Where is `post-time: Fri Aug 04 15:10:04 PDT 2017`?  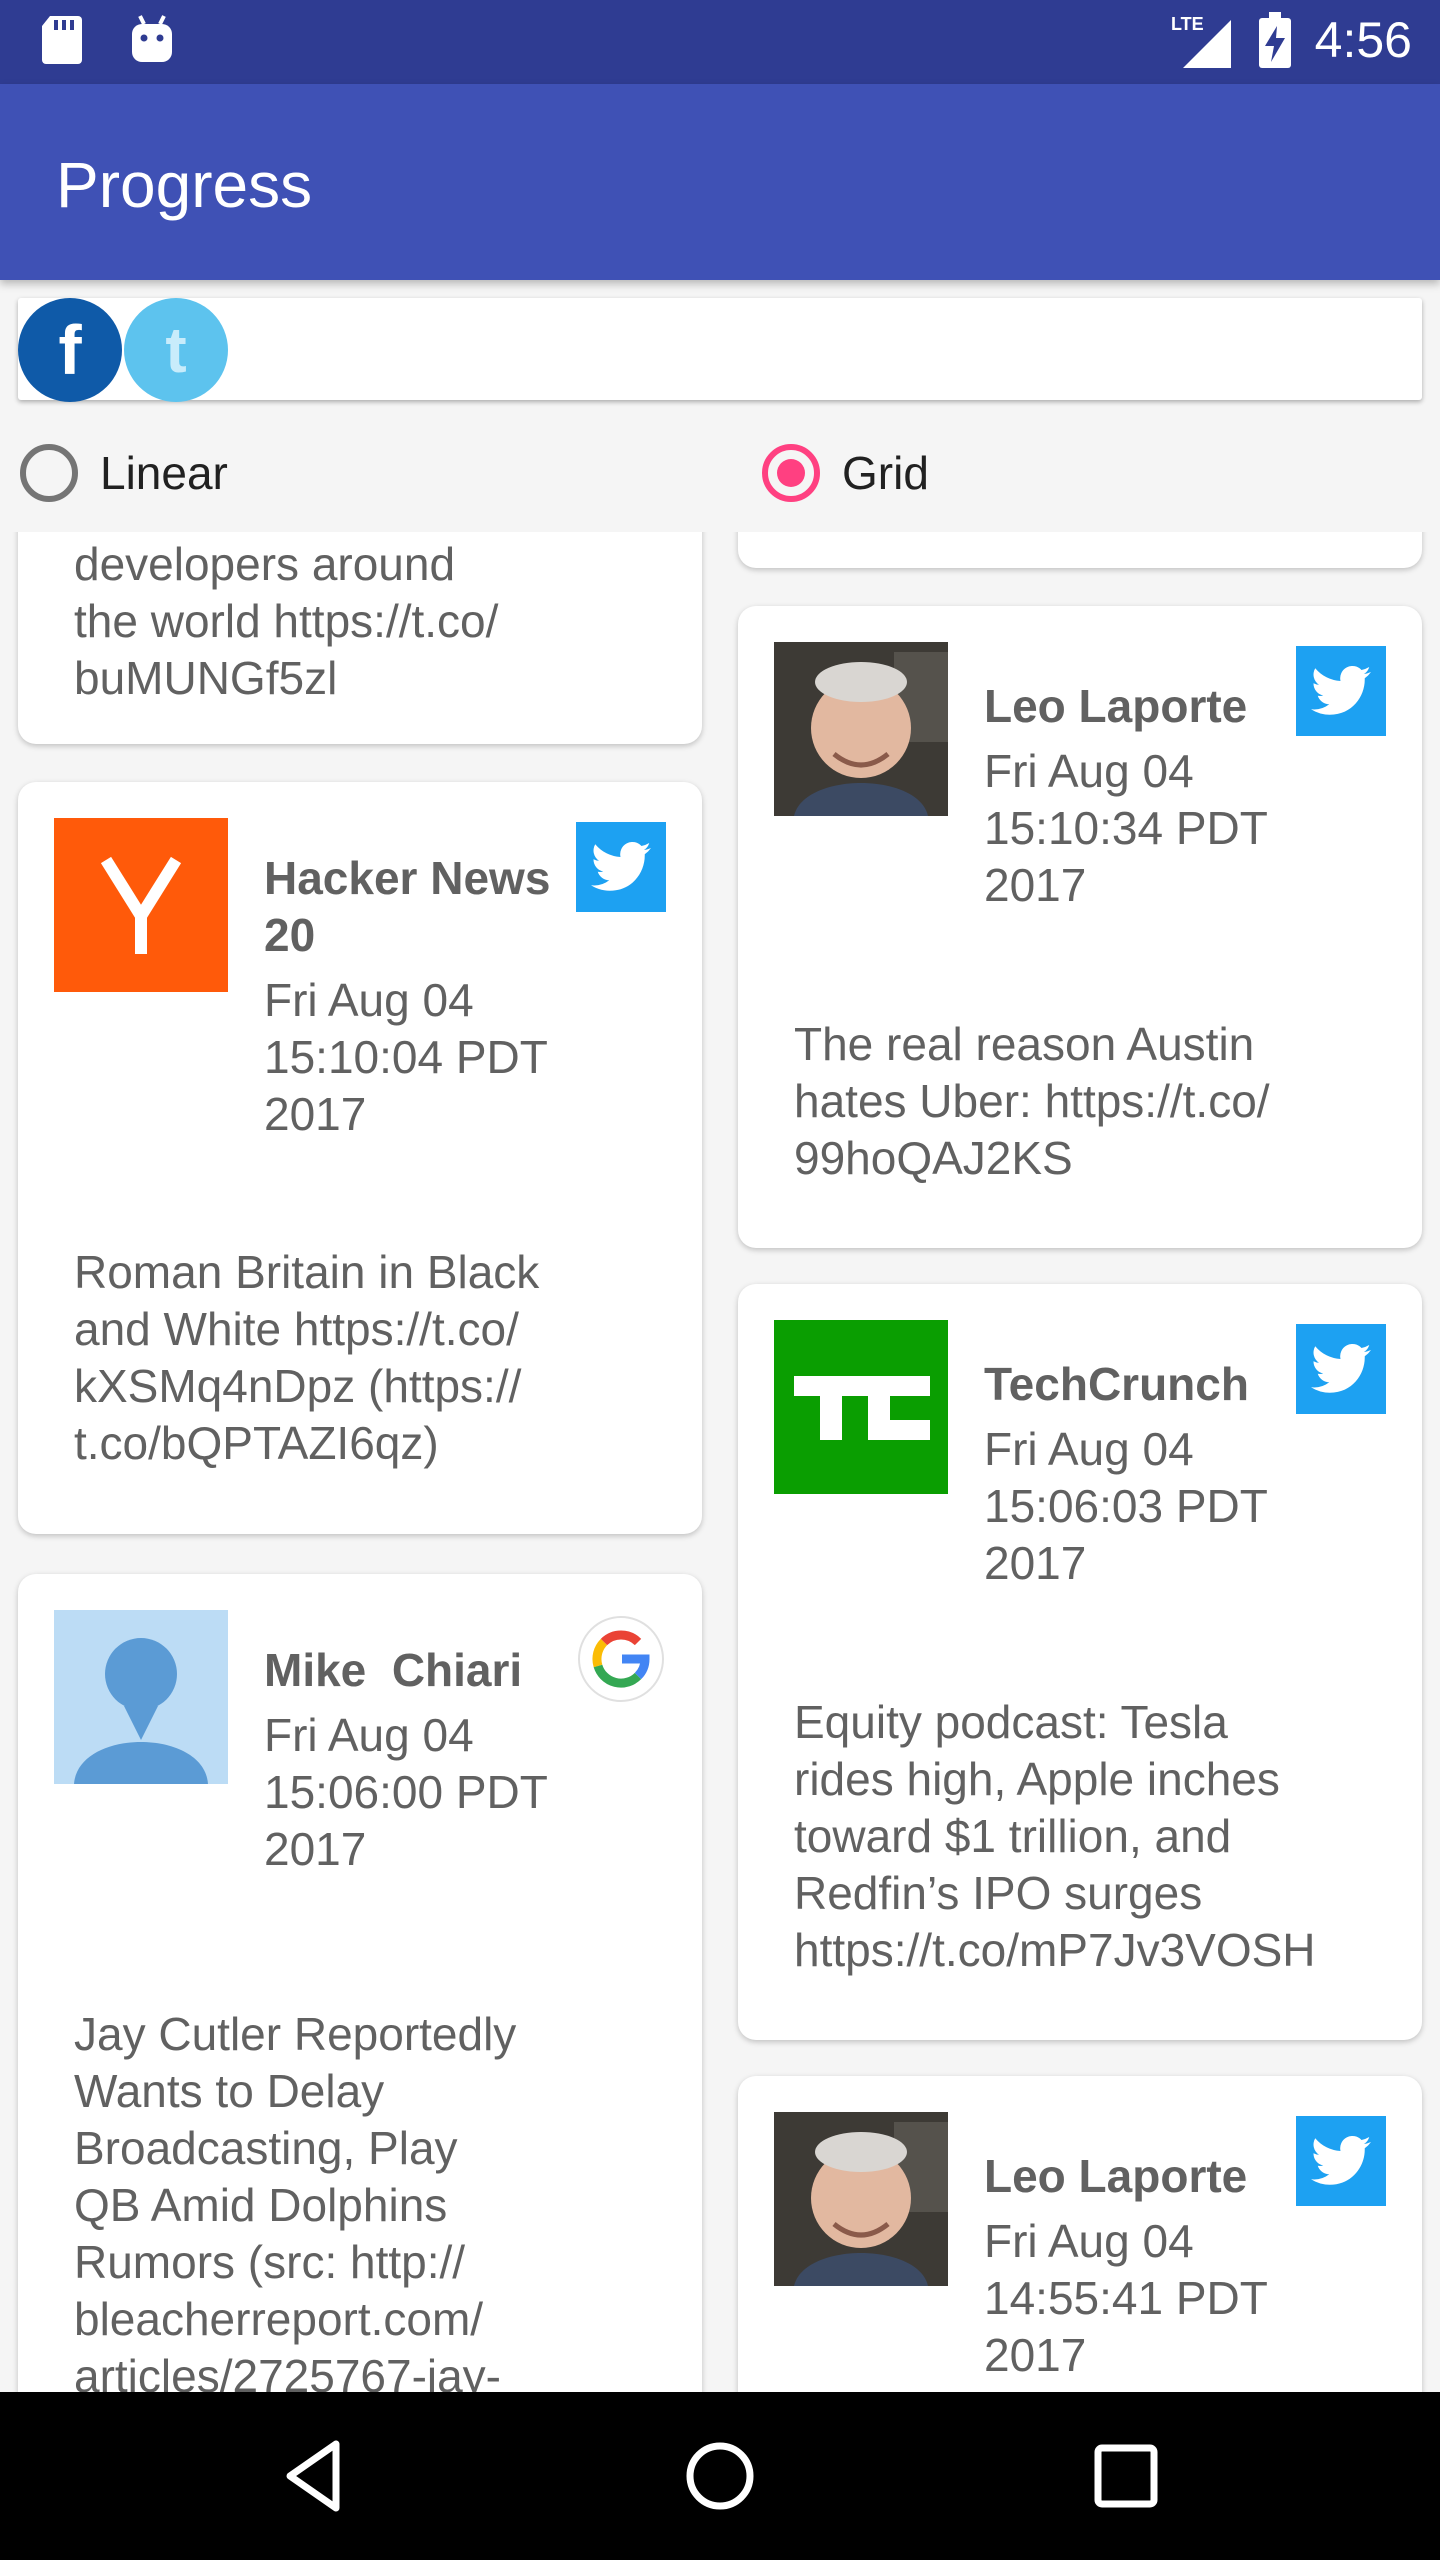
post-time: Fri Aug 04 15:10:04 PDT 2017 is located at coordinates (406, 1057).